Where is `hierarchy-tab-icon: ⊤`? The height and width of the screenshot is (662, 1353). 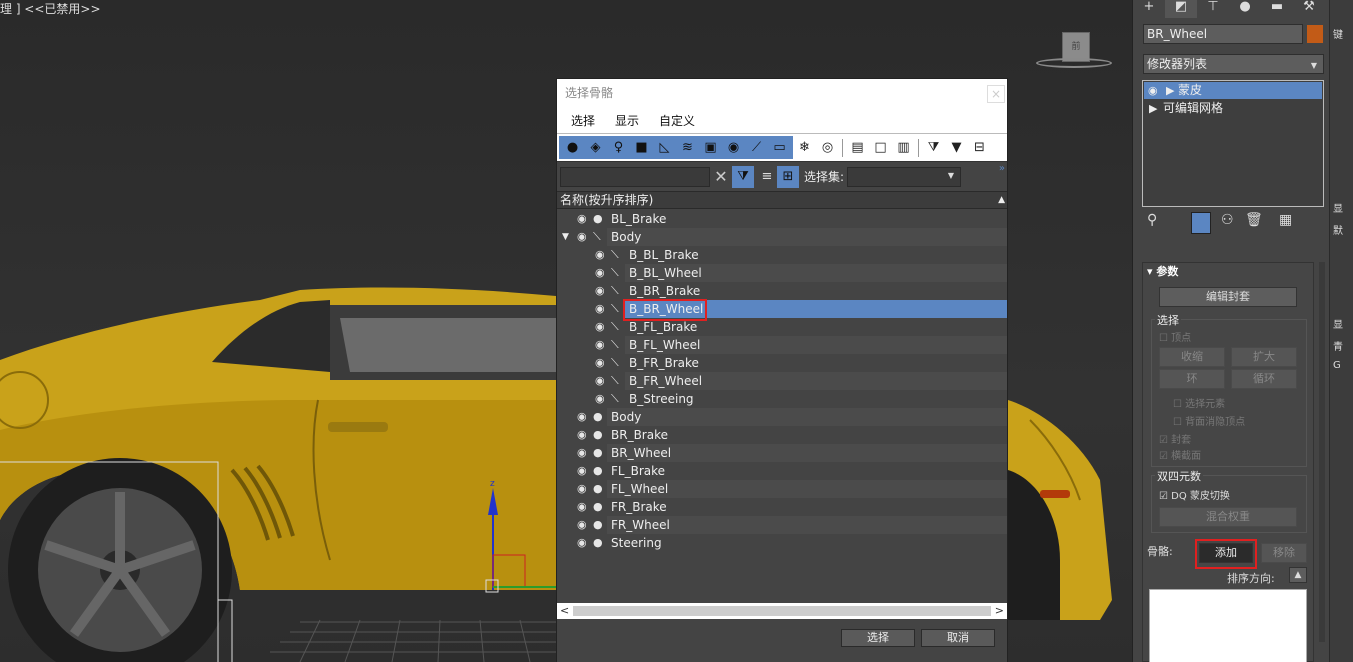 hierarchy-tab-icon: ⊤ is located at coordinates (1213, 9).